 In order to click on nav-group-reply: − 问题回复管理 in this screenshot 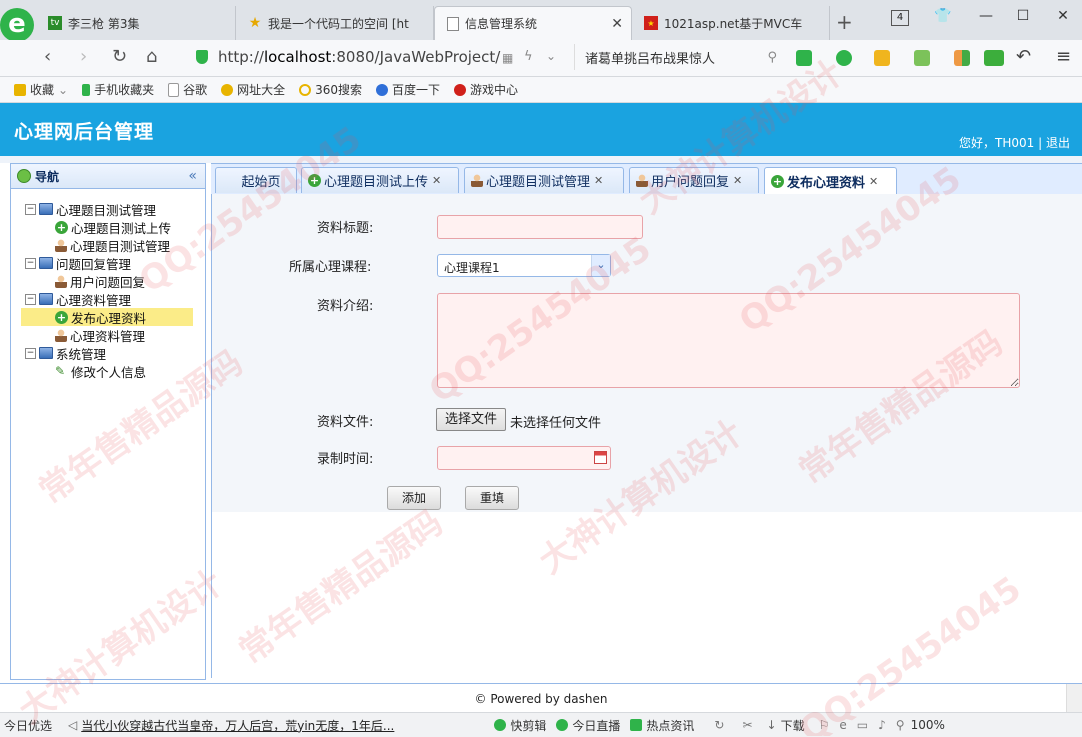, I will do `click(78, 263)`.